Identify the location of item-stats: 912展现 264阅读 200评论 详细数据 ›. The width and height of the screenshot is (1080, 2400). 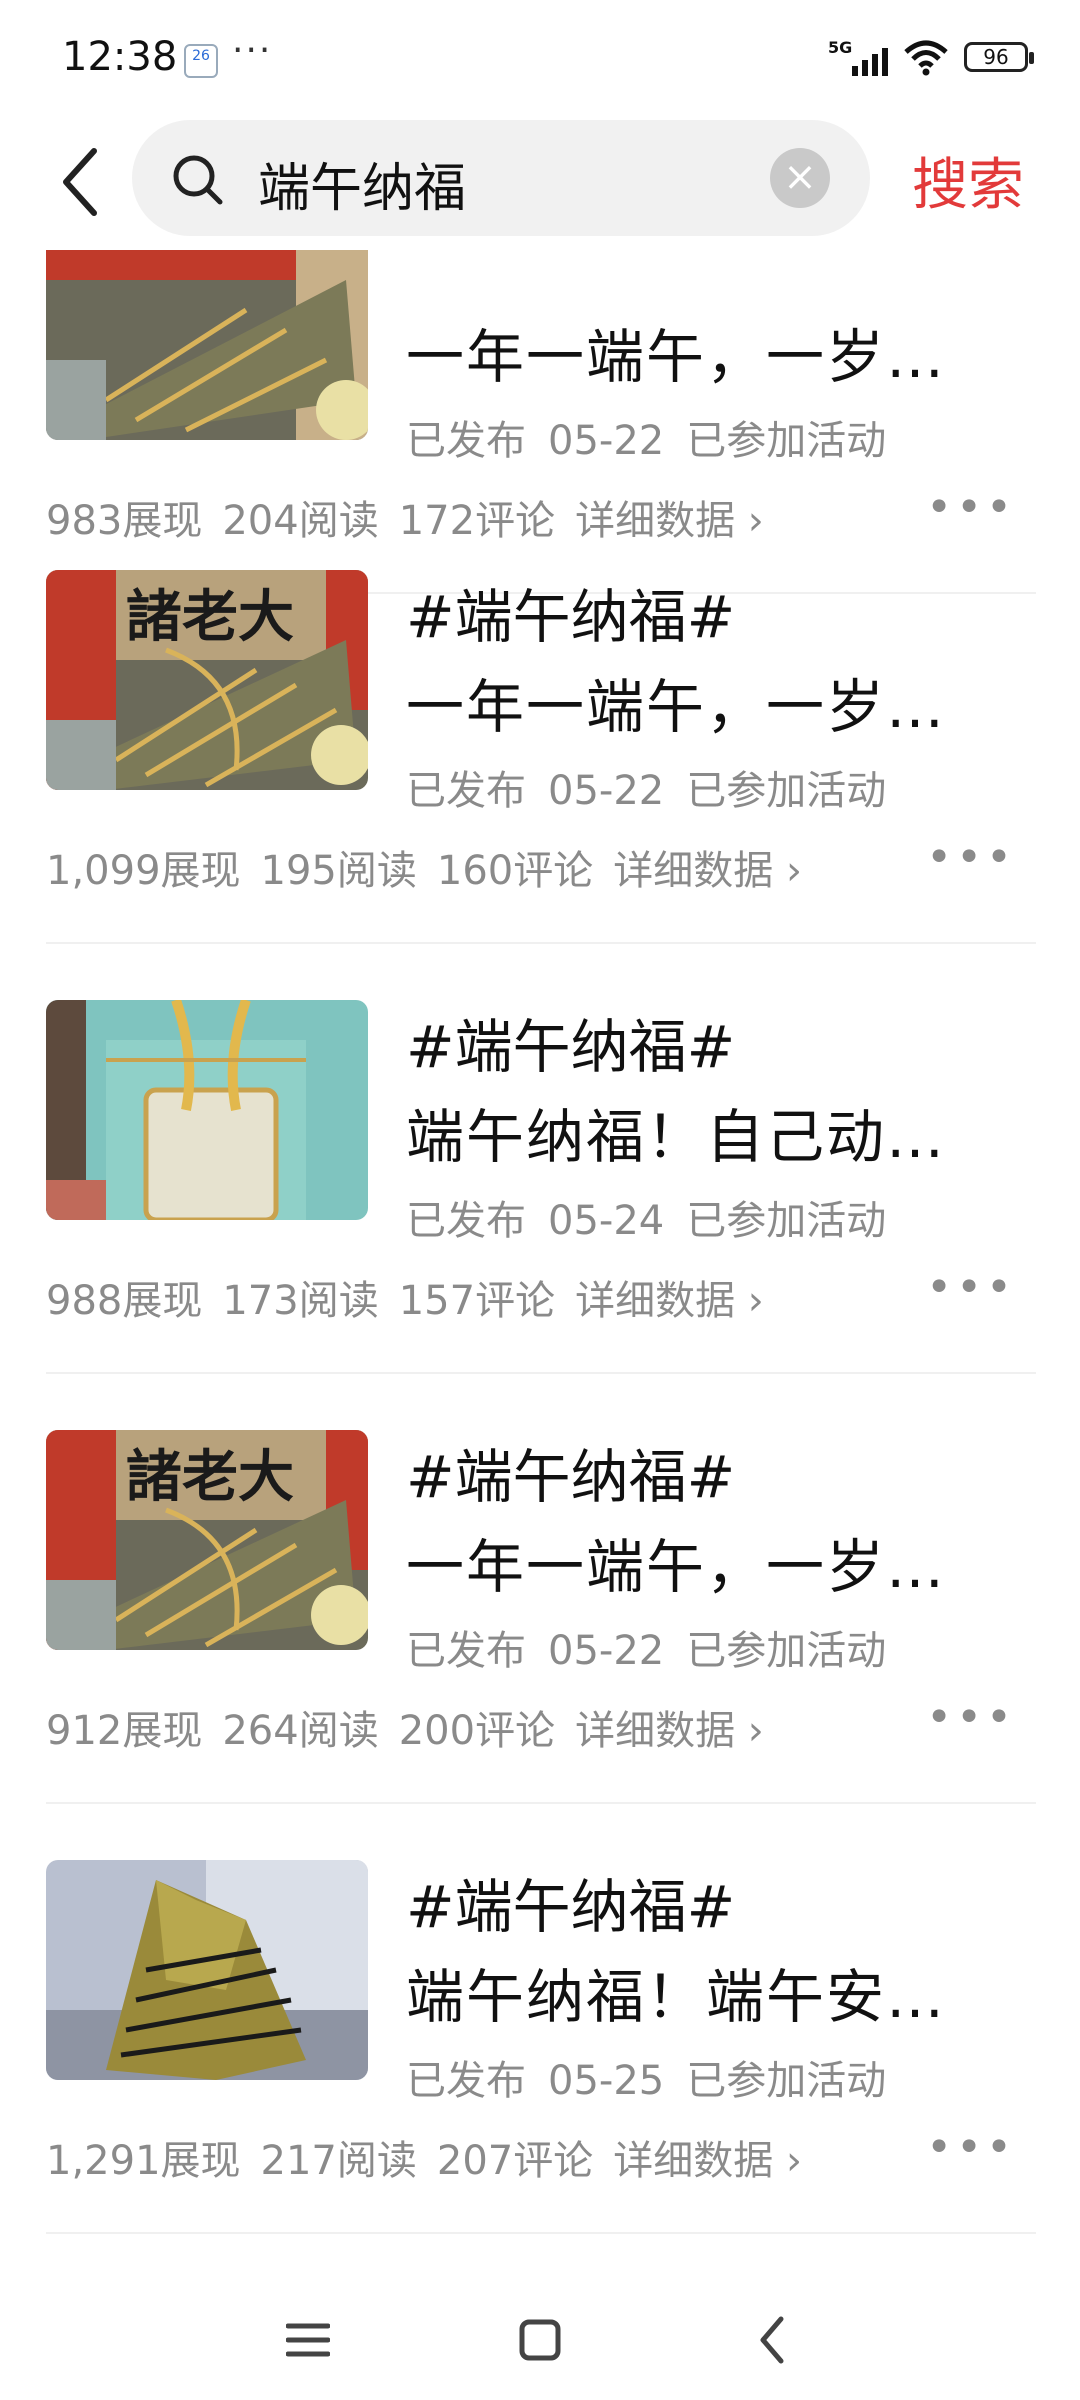
(415, 1727).